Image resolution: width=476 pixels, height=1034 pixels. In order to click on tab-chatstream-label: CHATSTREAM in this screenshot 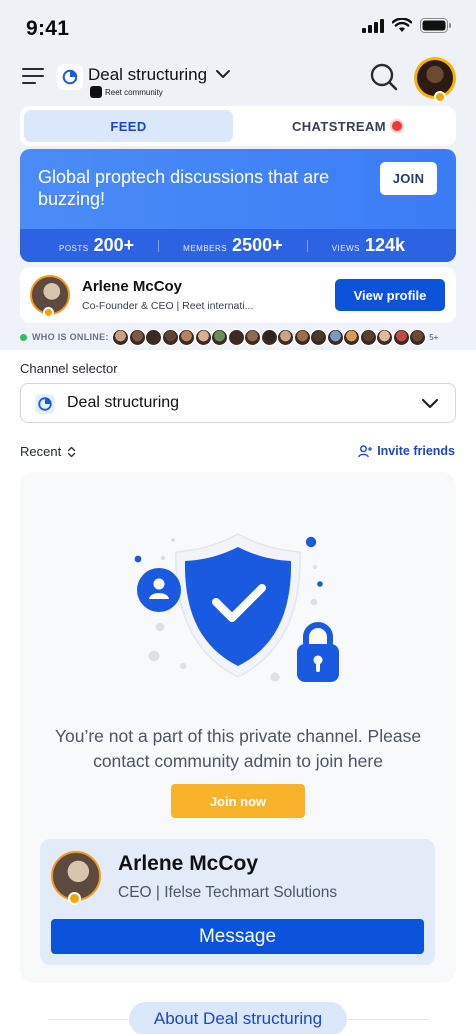, I will do `click(339, 126)`.